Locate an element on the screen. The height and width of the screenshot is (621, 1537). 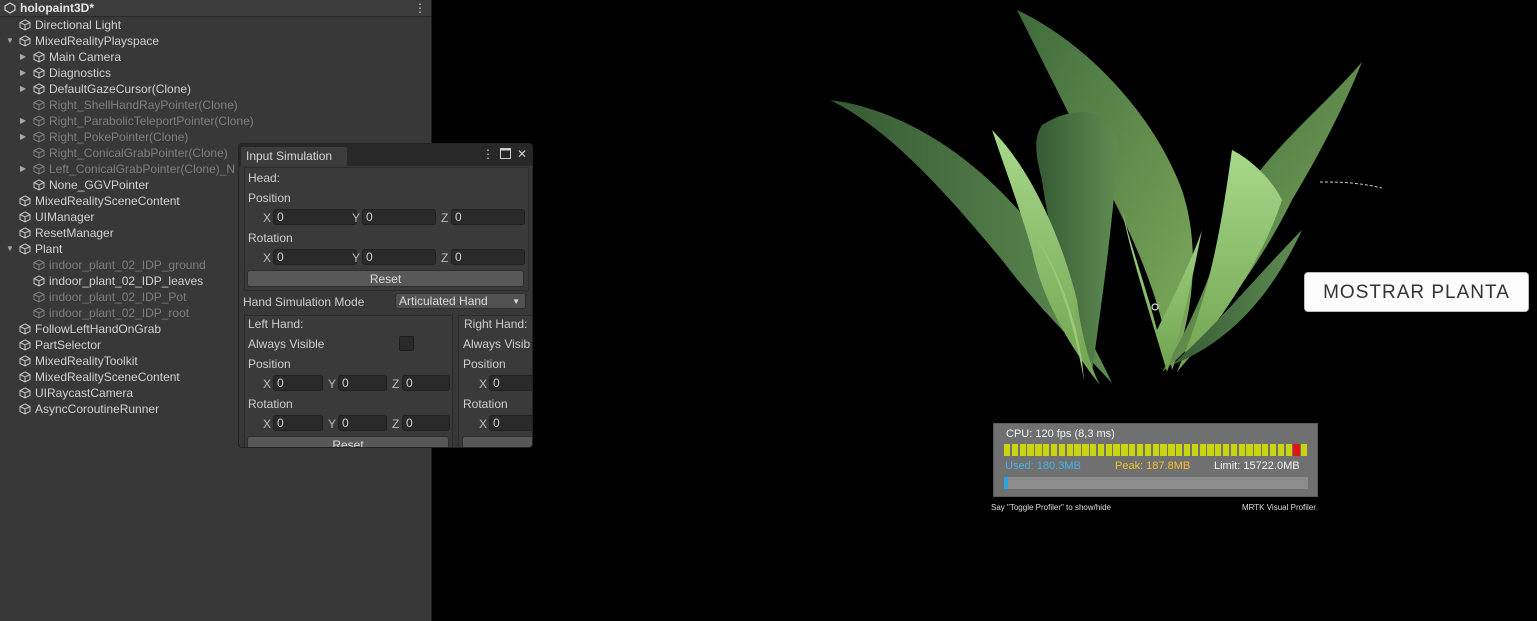
left-rotation-y-field: 0 is located at coordinates (362, 423).